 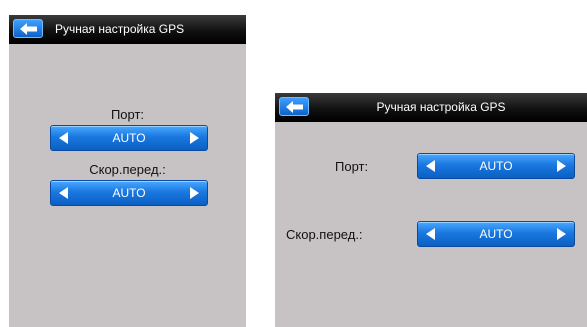 I want to click on back-button, so click(x=28, y=28).